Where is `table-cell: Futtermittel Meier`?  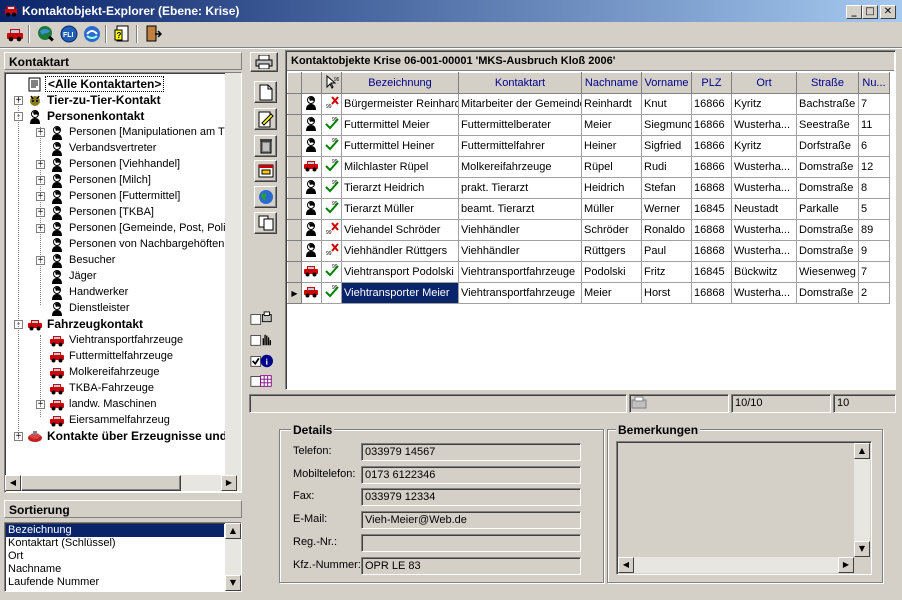
table-cell: Futtermittel Meier is located at coordinates (400, 125).